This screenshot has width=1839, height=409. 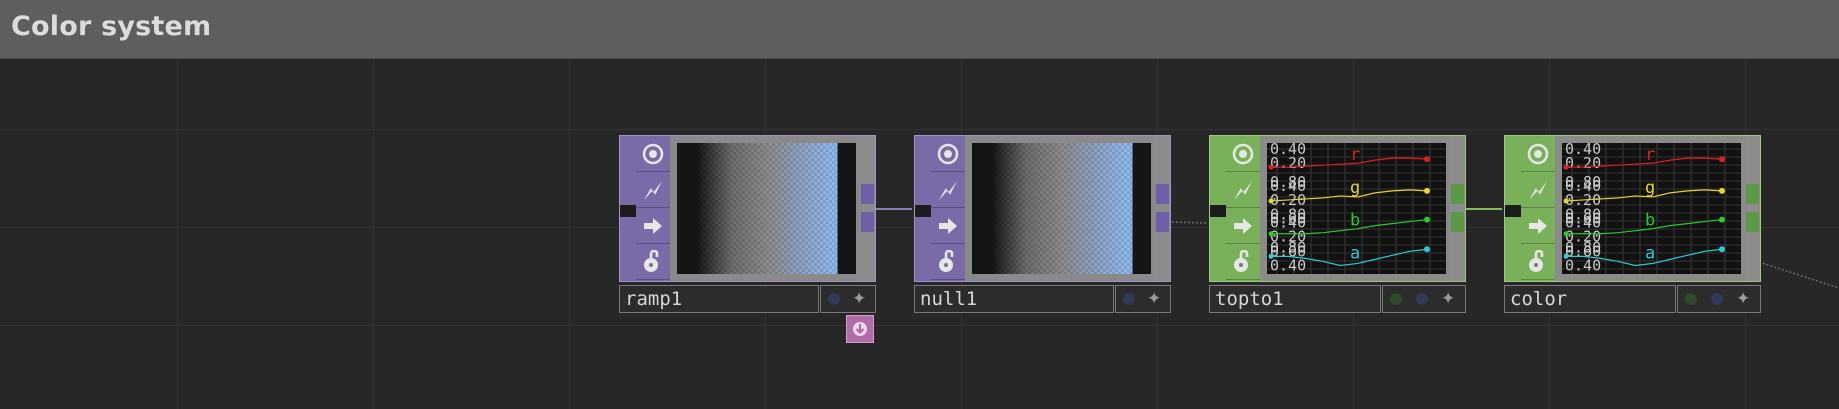 I want to click on channel-name-r: r, so click(x=1355, y=155).